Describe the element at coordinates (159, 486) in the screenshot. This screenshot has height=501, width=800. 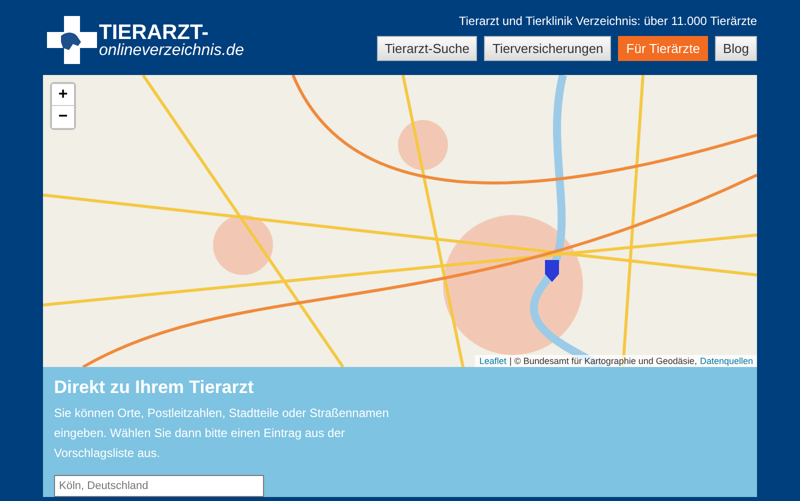
I see `location-input-field: Köln, Deutschland` at that location.